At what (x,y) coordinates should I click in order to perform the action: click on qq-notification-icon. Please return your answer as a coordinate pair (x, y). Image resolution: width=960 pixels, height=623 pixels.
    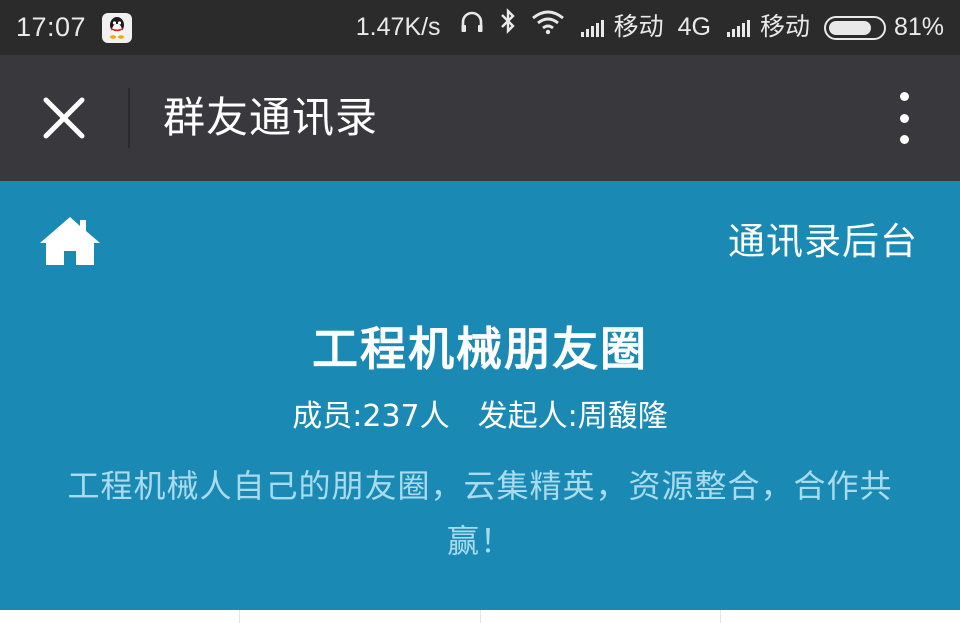
    Looking at the image, I should click on (117, 27).